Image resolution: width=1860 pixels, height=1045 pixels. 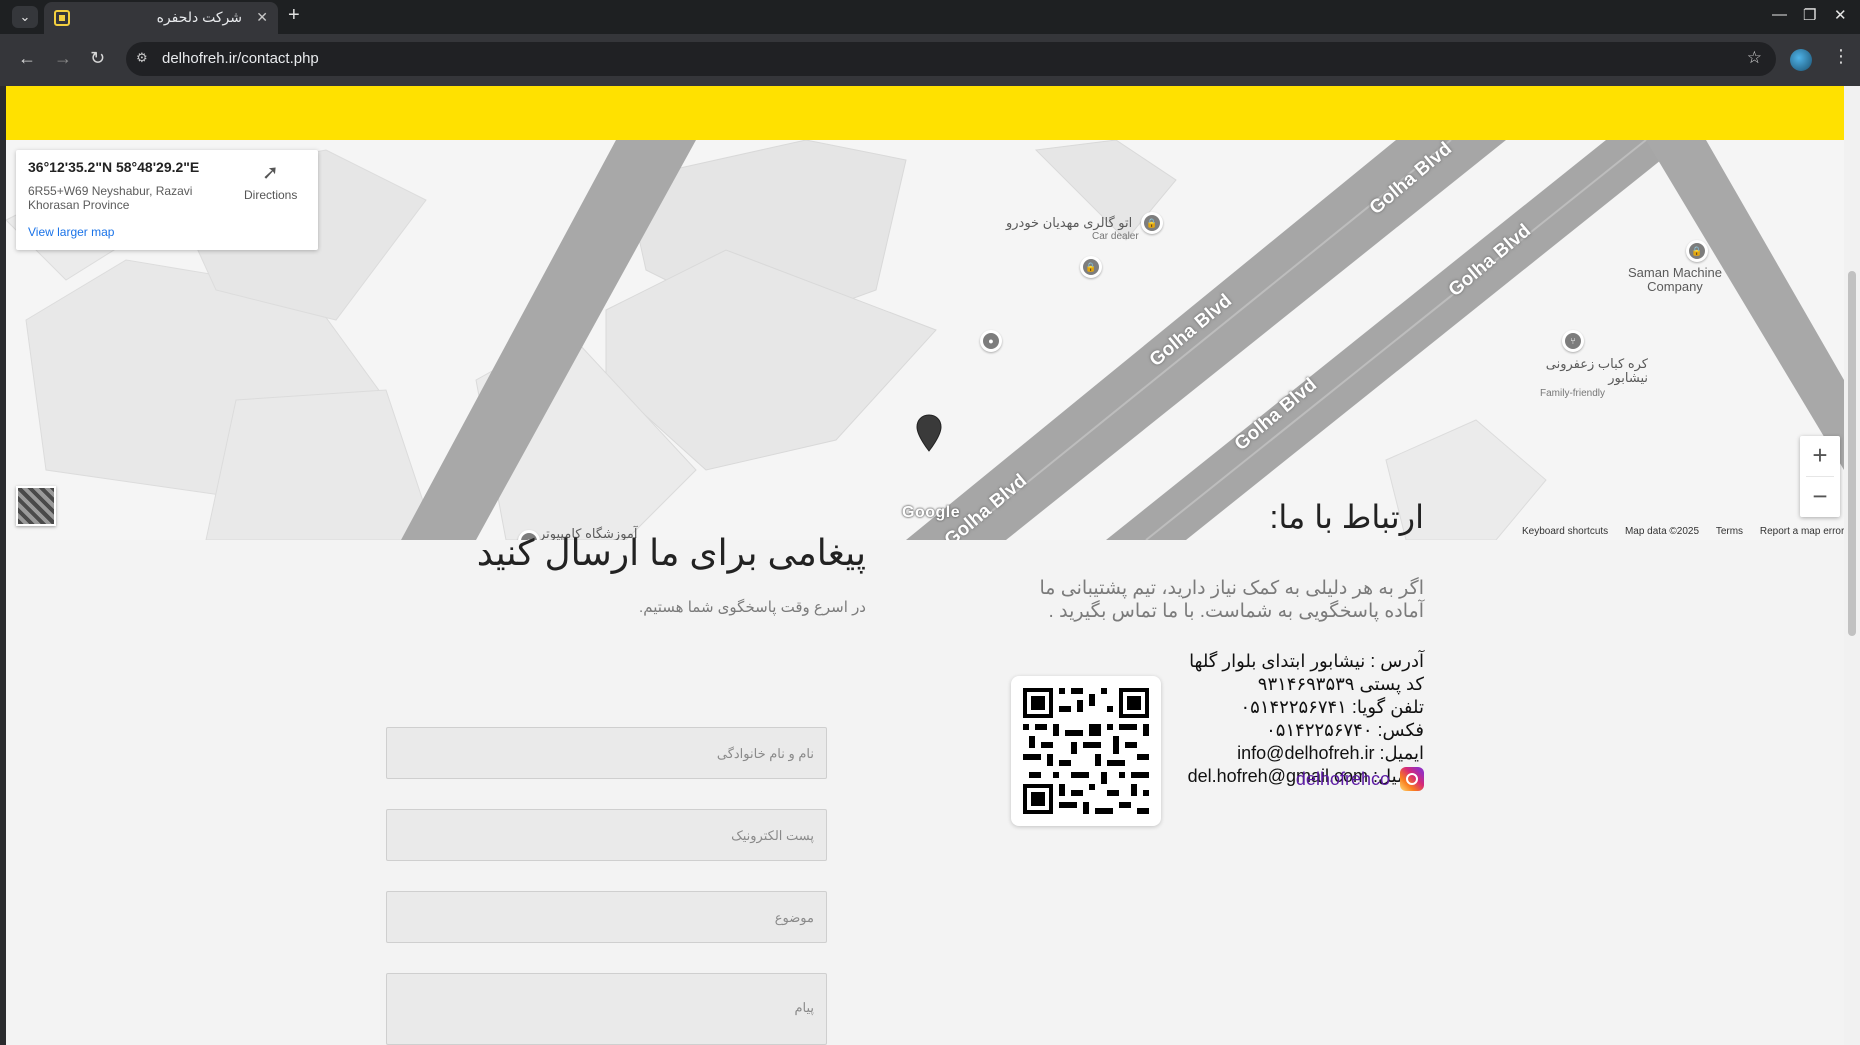 What do you see at coordinates (1809, 15) in the screenshot?
I see `restore-icon: ❐` at bounding box center [1809, 15].